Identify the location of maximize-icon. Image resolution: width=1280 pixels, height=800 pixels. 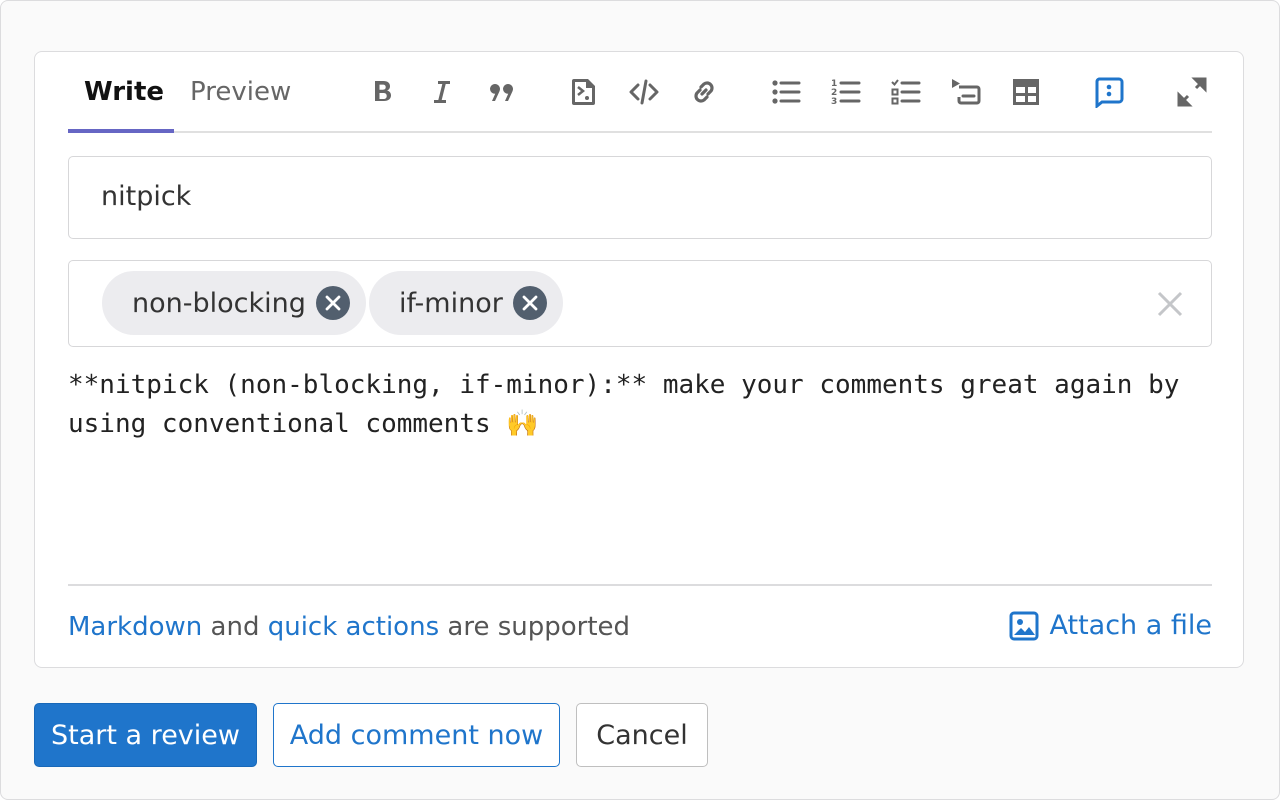
(1192, 94).